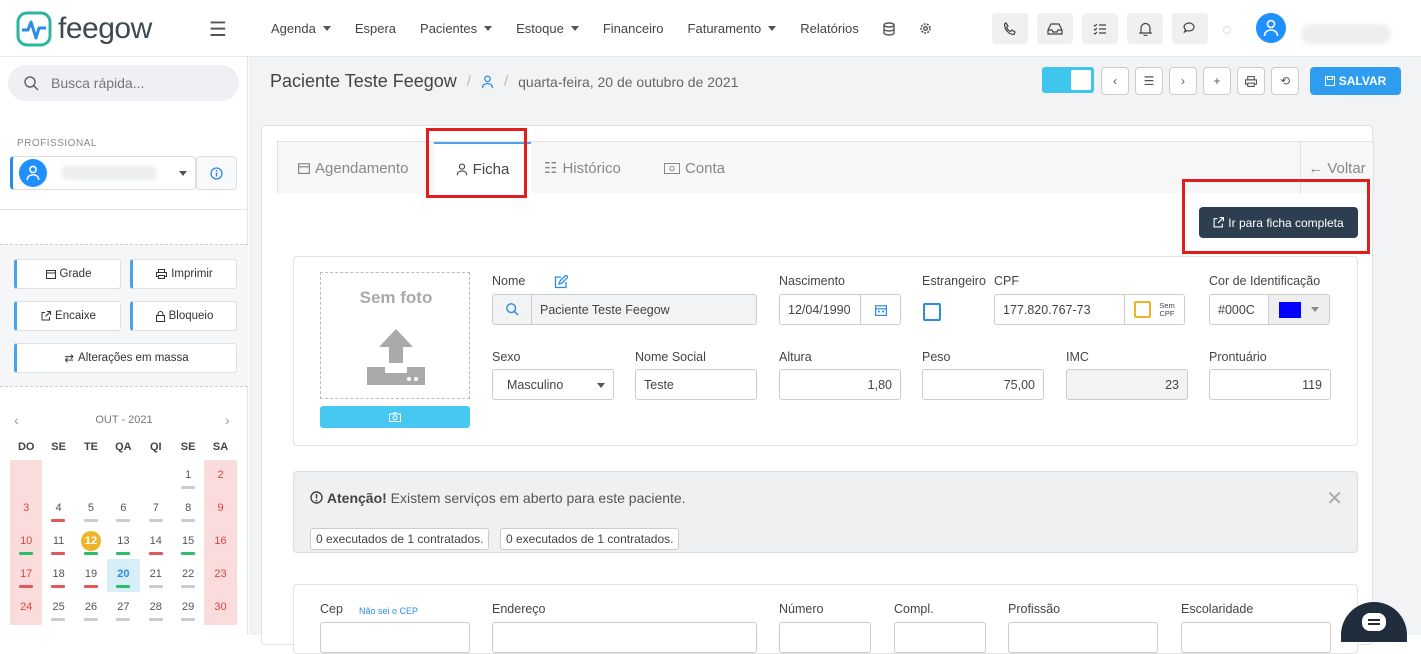 The image size is (1421, 654). I want to click on nav-pacientes: Pacientes, so click(456, 28).